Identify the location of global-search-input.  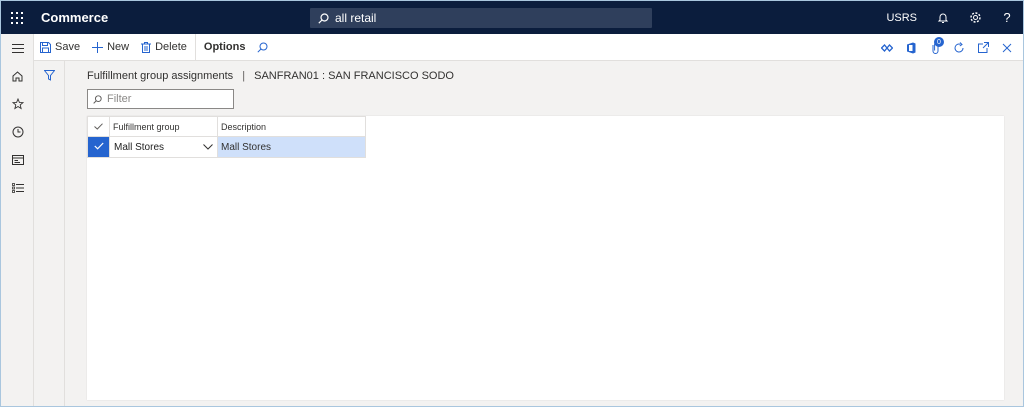
(485, 18).